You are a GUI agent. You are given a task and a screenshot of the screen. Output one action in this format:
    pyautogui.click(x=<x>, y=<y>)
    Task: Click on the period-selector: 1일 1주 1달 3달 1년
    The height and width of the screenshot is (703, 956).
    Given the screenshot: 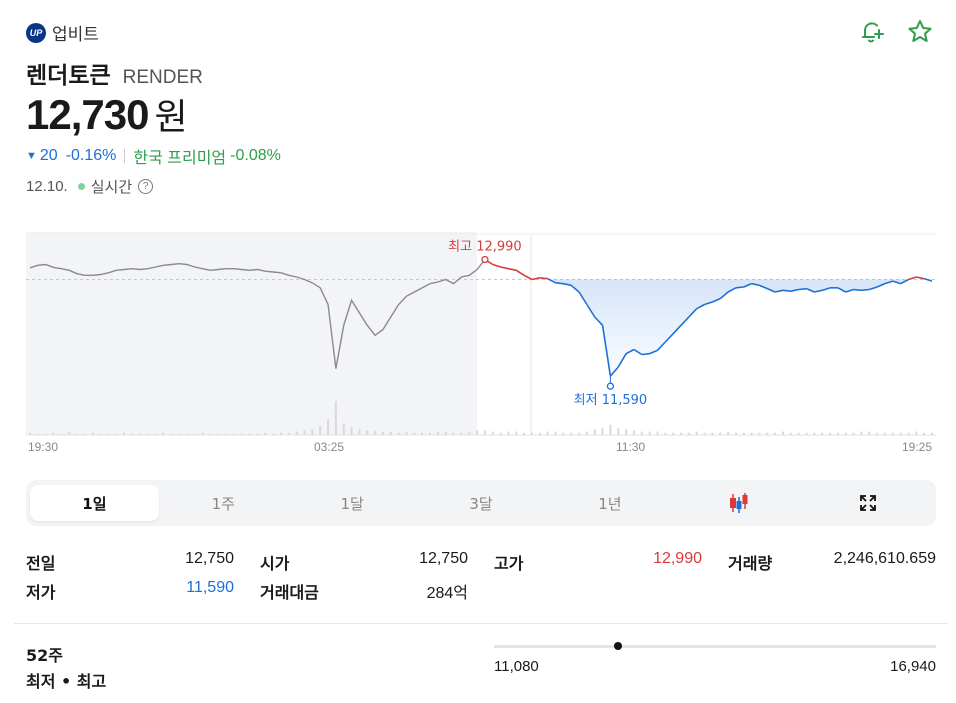 What is the action you would take?
    pyautogui.click(x=481, y=503)
    